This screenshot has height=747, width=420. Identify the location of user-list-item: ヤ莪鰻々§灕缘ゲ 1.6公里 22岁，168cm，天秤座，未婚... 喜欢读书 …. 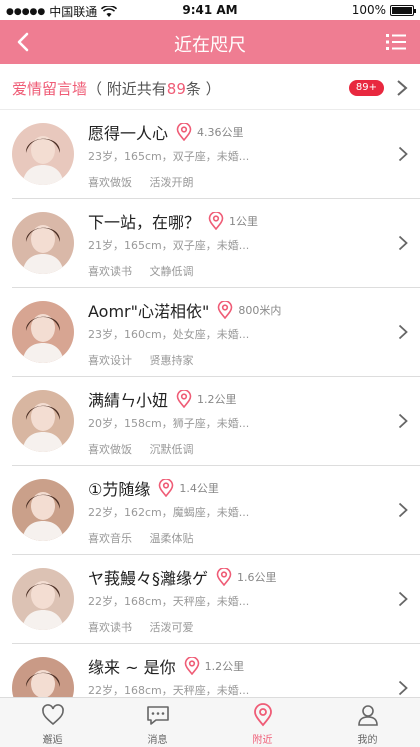
(216, 599).